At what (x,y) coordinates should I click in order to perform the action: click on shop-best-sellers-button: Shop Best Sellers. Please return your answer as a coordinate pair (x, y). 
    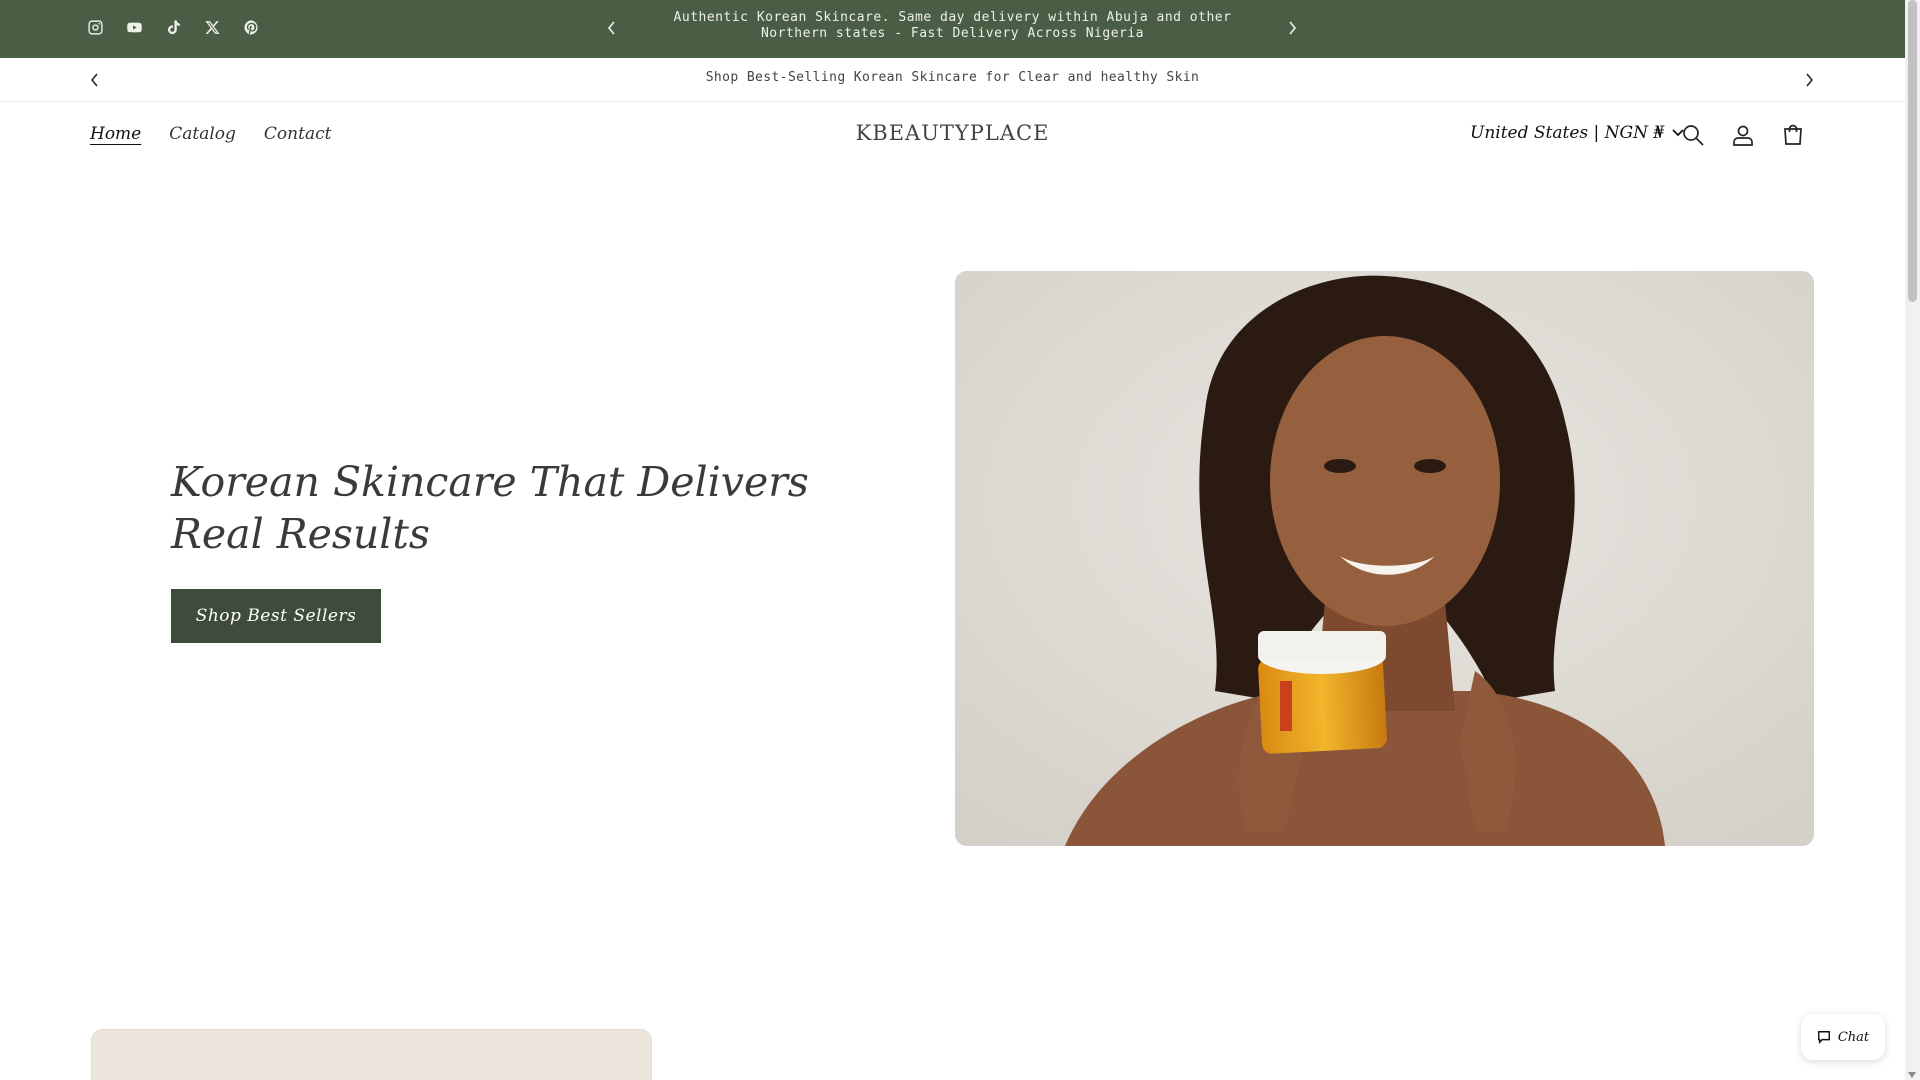
    Looking at the image, I should click on (276, 616).